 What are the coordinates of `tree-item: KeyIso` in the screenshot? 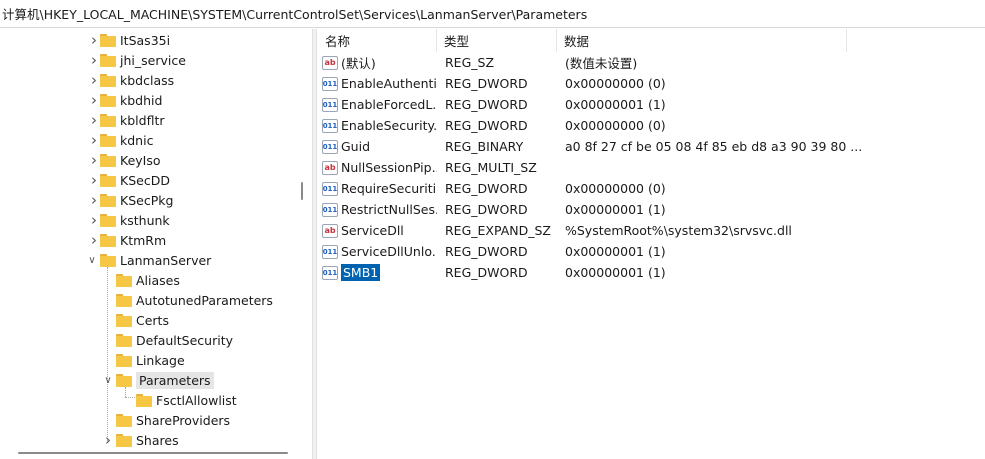 It's located at (130, 160).